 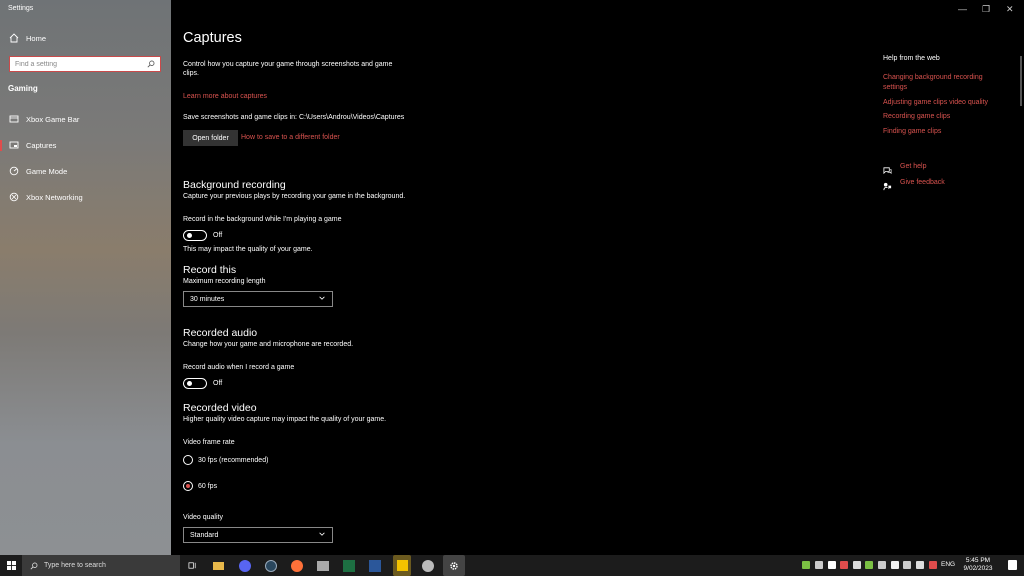 I want to click on minimize-button: —, so click(x=962, y=9).